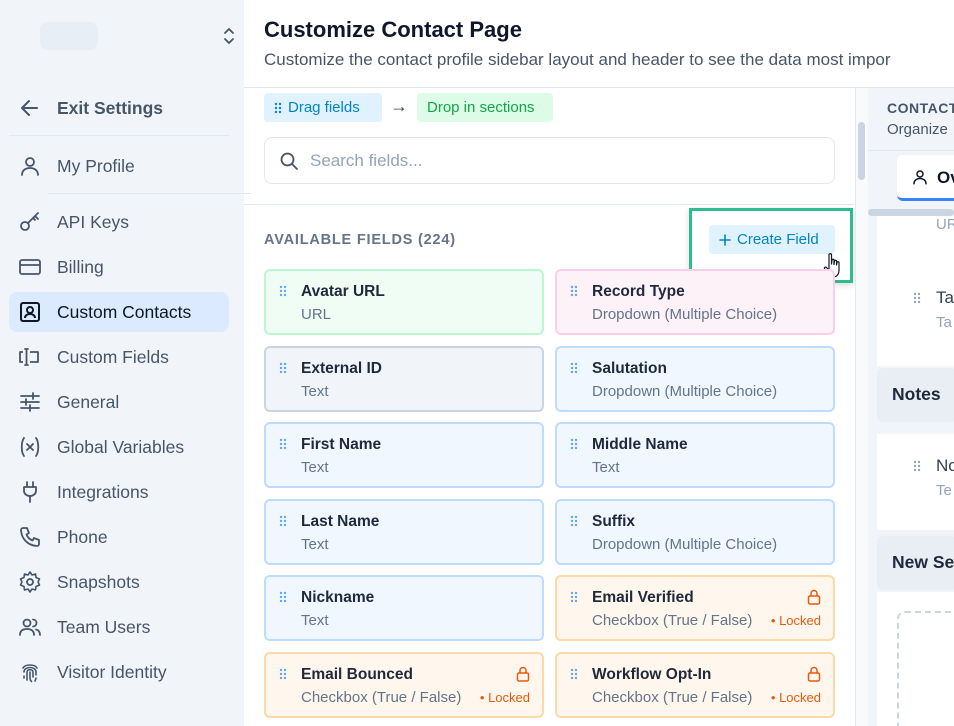 Image resolution: width=954 pixels, height=726 pixels. Describe the element at coordinates (119, 492) in the screenshot. I see `sidebar-item-integrations: Integrations` at that location.